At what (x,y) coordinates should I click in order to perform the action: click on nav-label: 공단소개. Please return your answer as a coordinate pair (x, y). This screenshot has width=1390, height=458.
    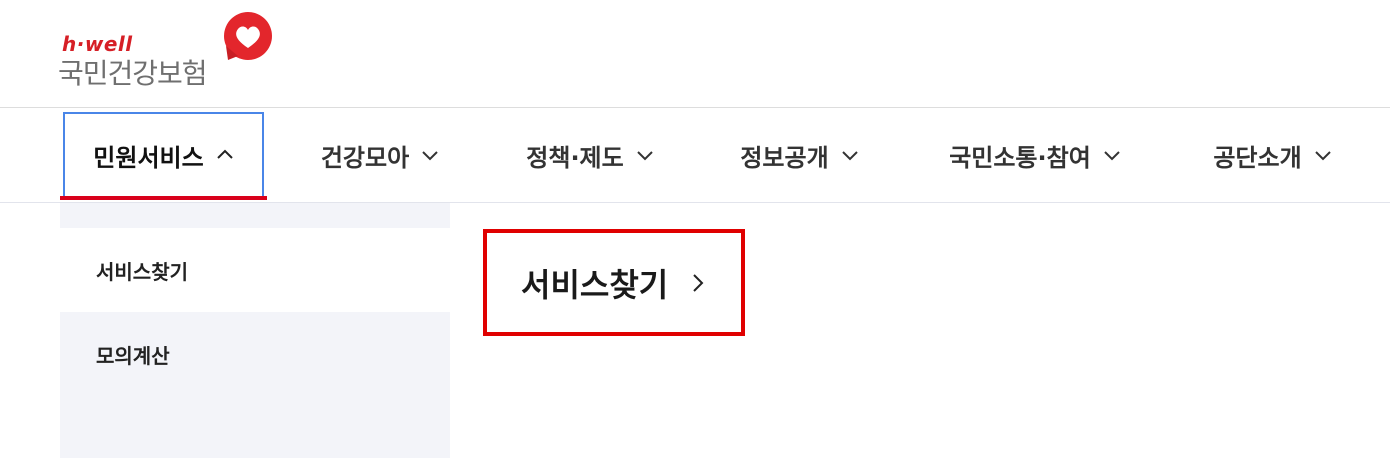
    Looking at the image, I should click on (1257, 157).